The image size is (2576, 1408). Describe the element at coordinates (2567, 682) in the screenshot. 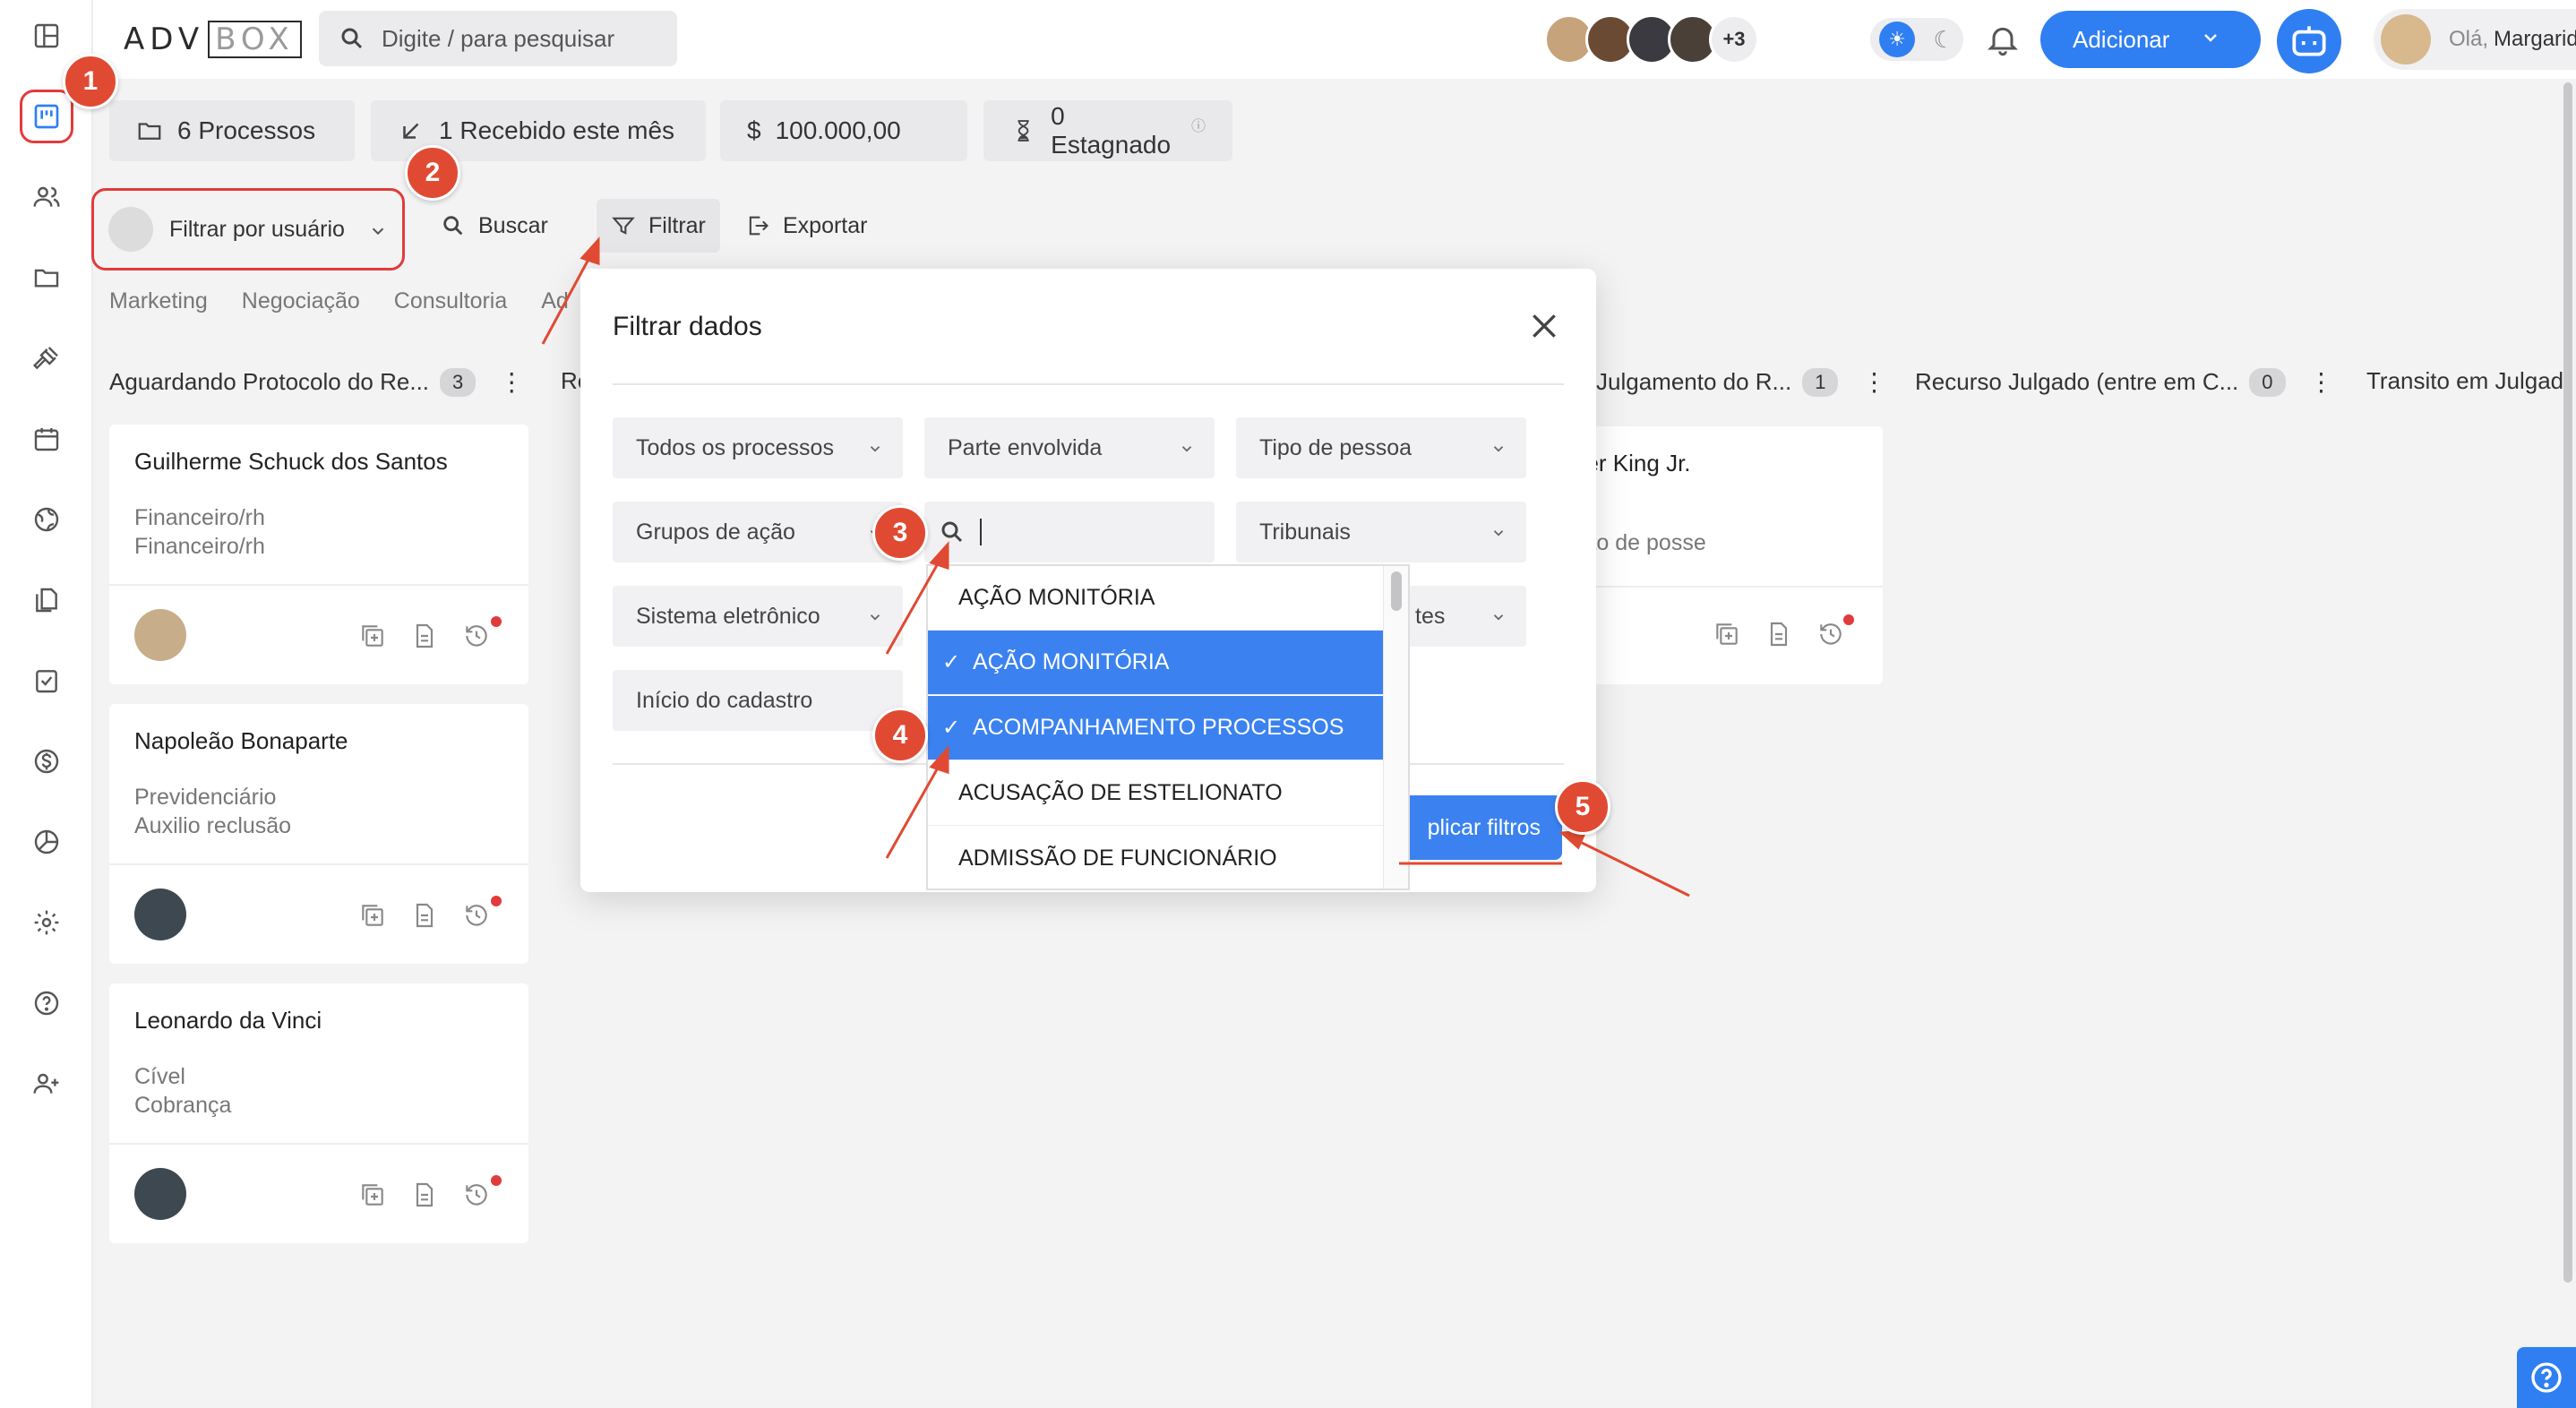

I see `page-scrollbar` at that location.